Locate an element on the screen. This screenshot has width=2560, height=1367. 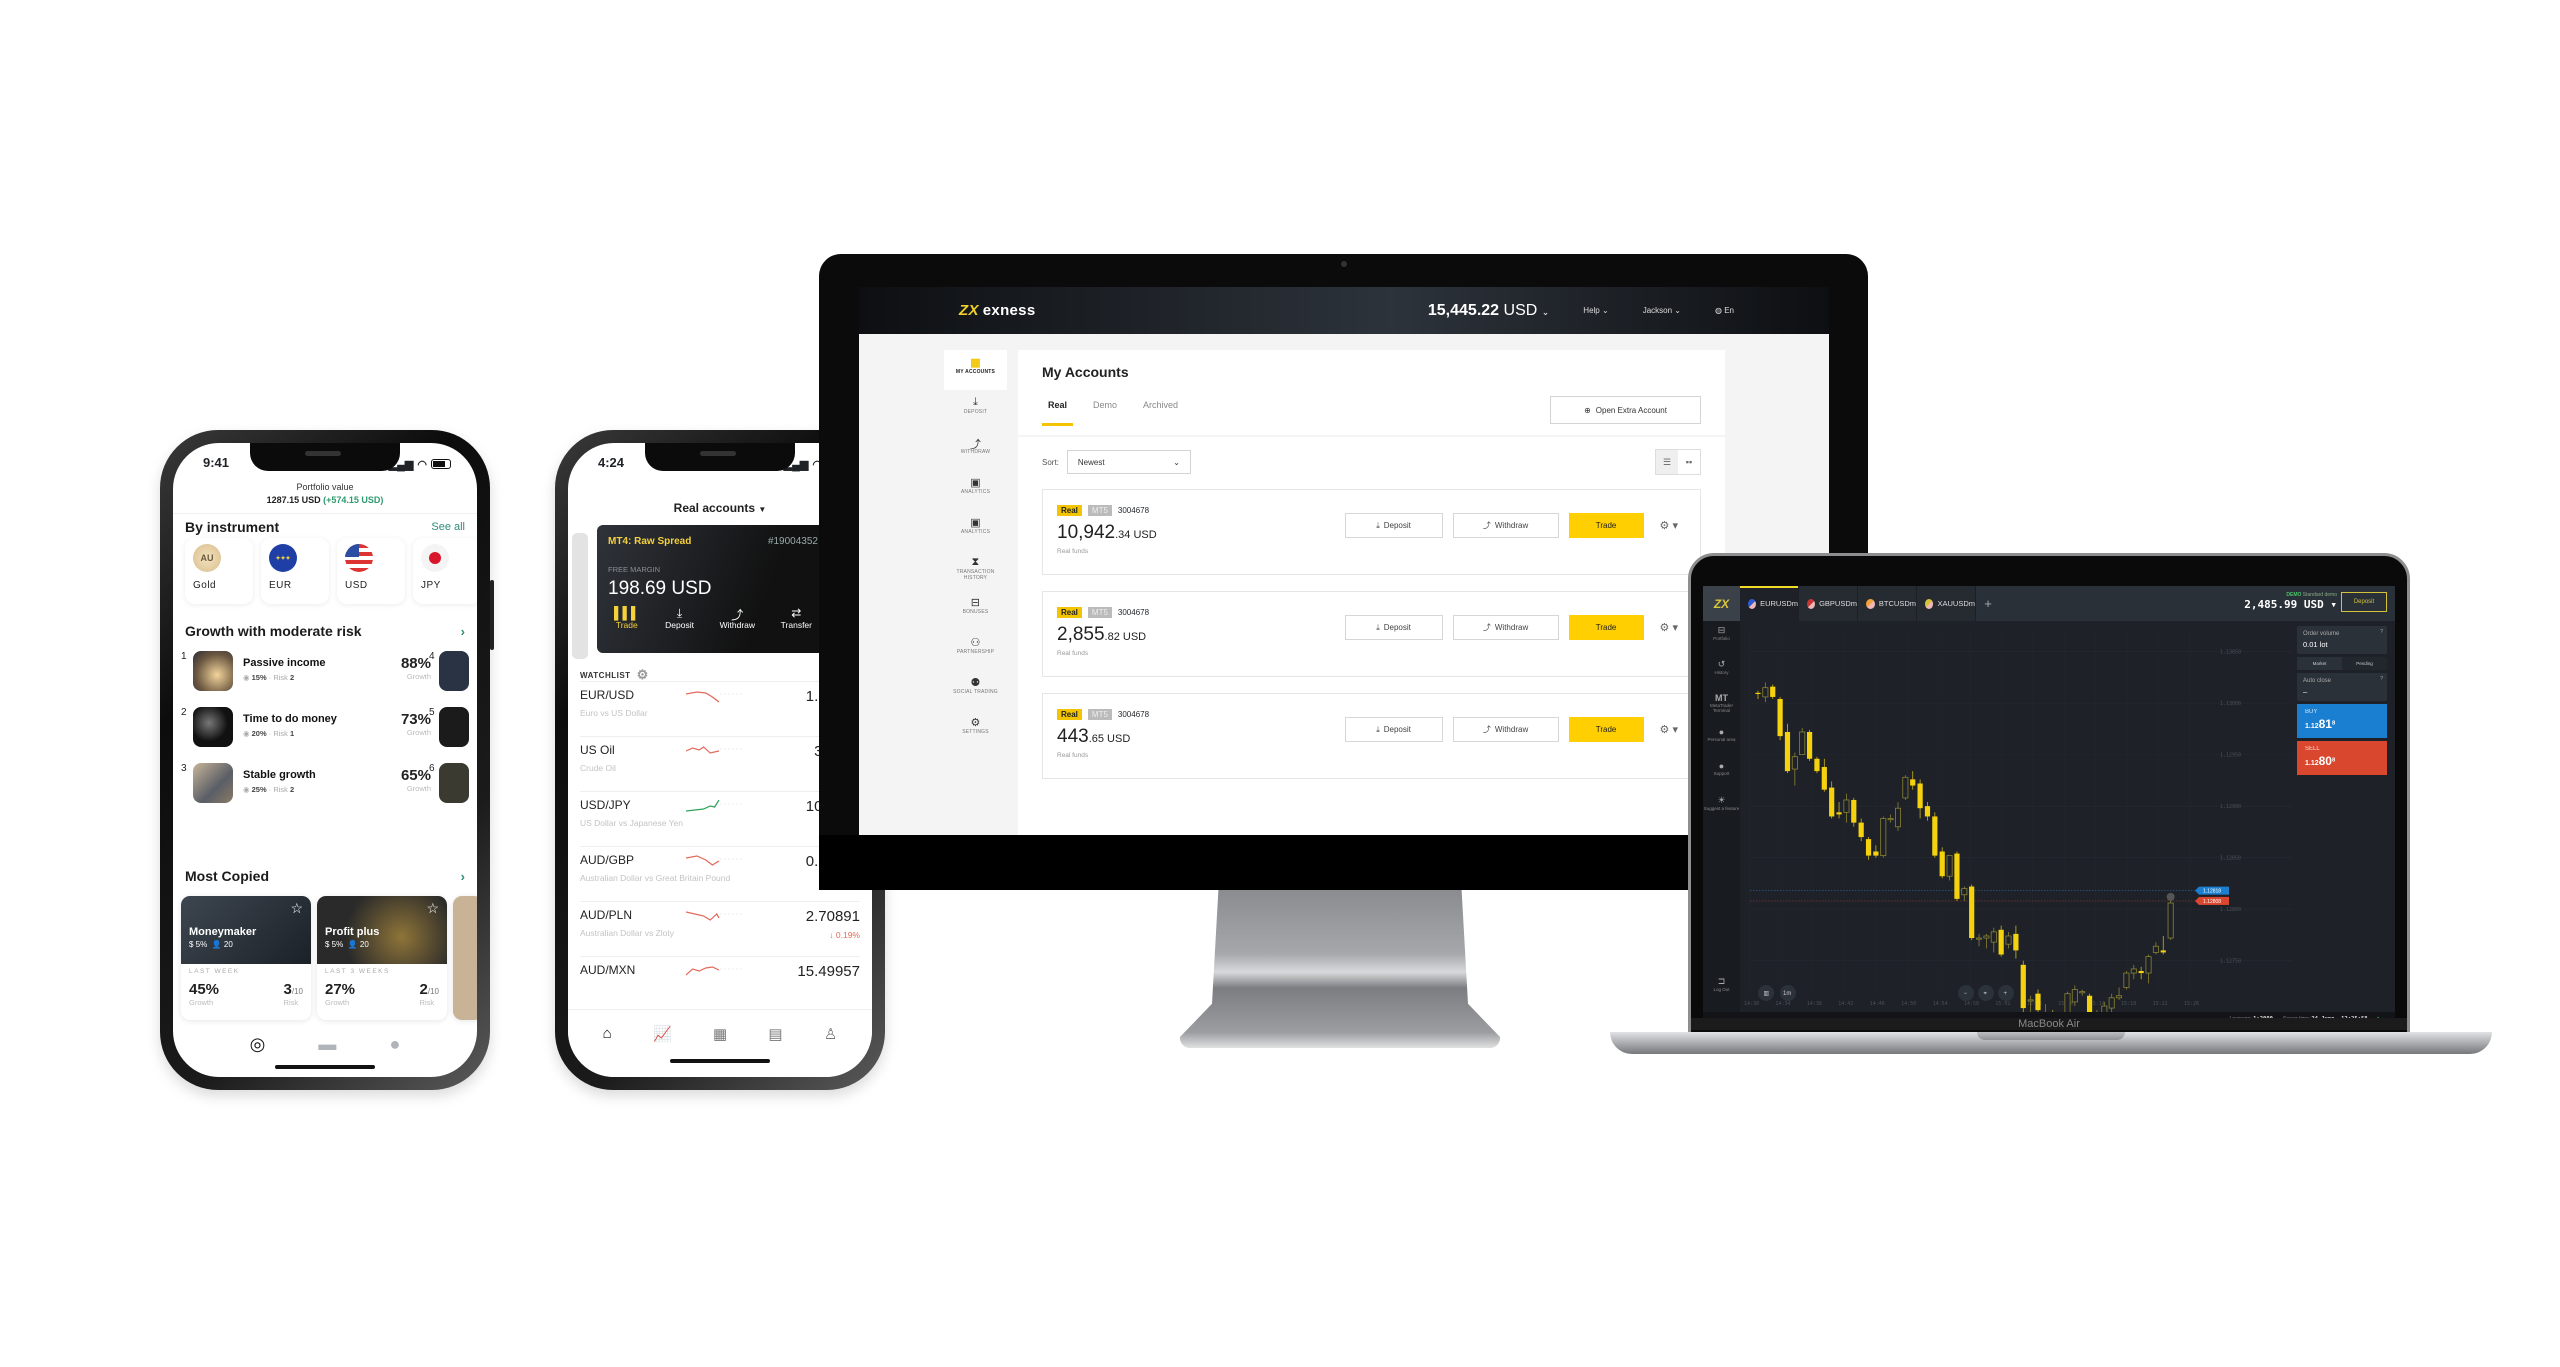
auto-close-field: ? Auto close – is located at coordinates (2342, 687).